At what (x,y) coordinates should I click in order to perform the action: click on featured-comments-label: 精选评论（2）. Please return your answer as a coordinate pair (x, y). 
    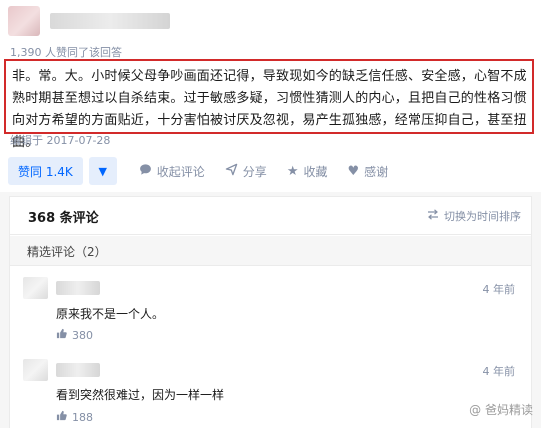
    Looking at the image, I should click on (67, 252).